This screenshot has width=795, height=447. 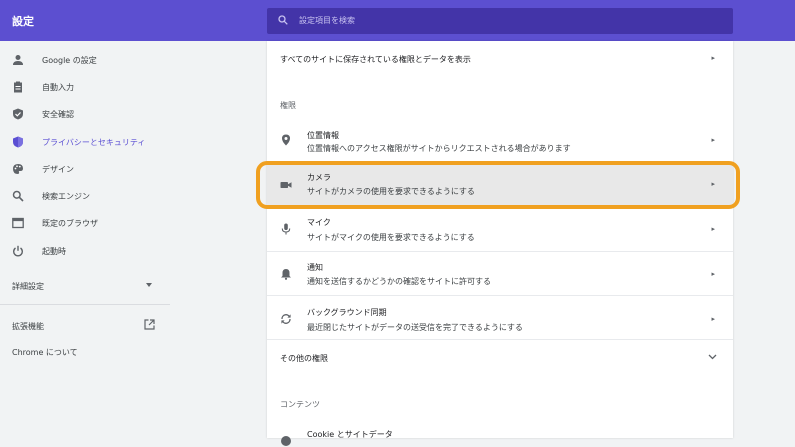 What do you see at coordinates (500, 229) in the screenshot?
I see `permission-row-microphone: マイク サイトがマイクの使用を要求できるようにする ▸` at bounding box center [500, 229].